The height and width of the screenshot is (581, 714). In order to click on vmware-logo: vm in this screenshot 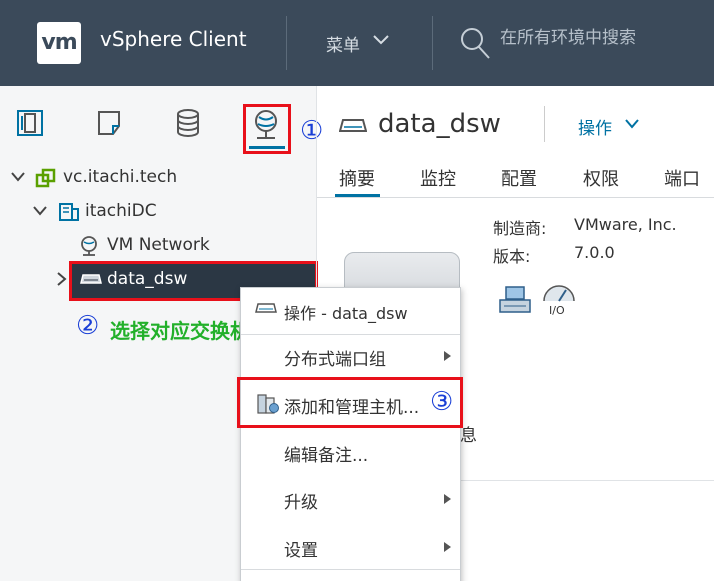, I will do `click(59, 43)`.